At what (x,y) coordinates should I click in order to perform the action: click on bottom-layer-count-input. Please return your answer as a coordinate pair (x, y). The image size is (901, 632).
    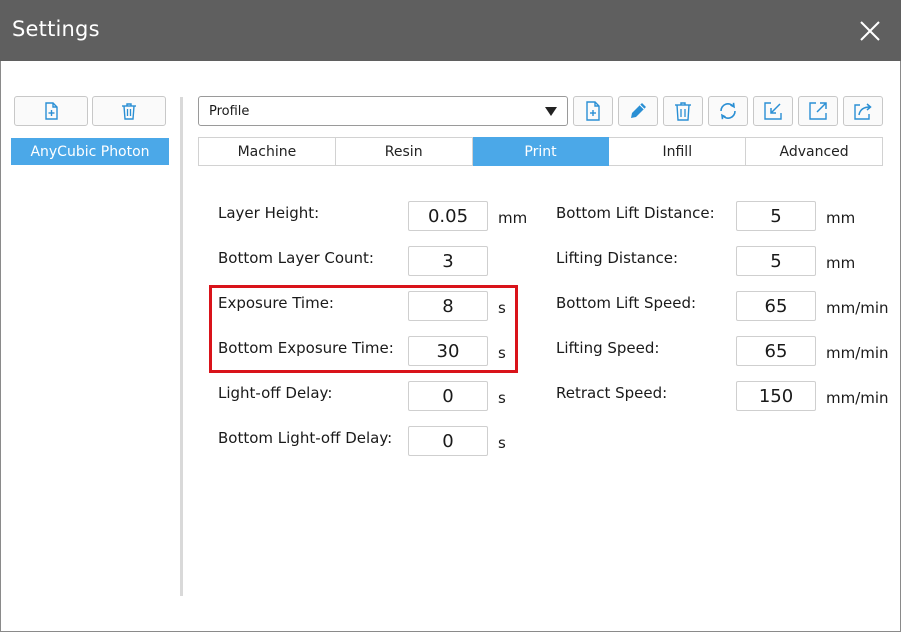
    Looking at the image, I should click on (448, 261).